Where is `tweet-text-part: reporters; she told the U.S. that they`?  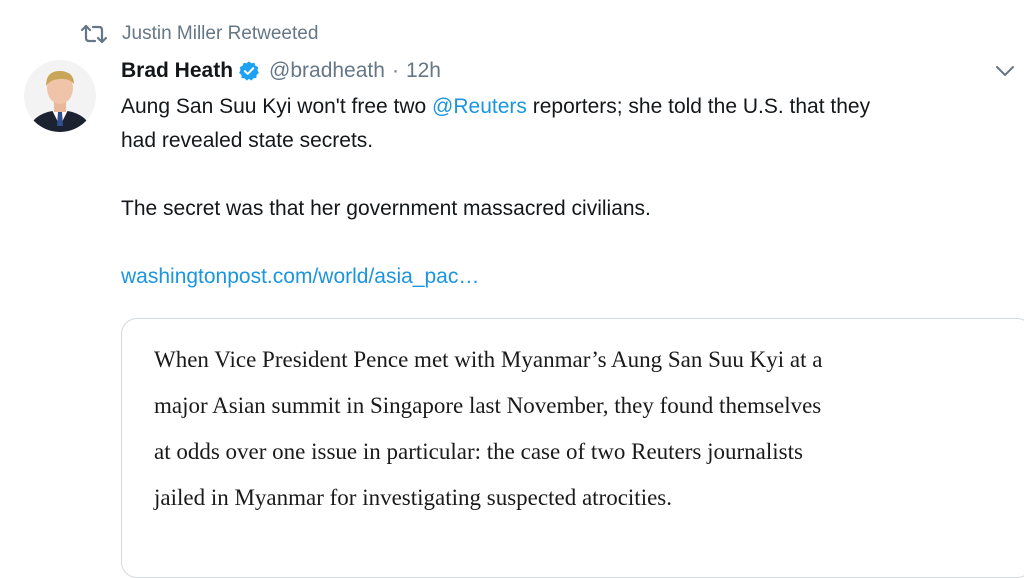 tweet-text-part: reporters; she told the U.S. that they is located at coordinates (698, 106).